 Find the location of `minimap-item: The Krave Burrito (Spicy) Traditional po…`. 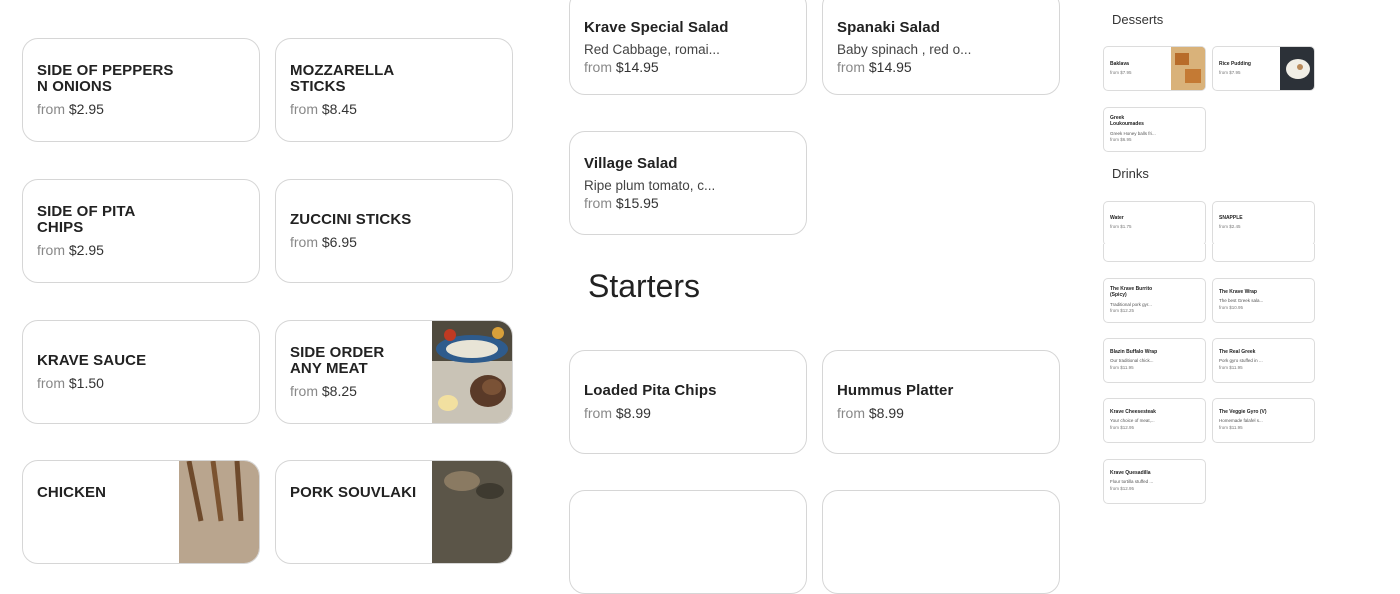

minimap-item: The Krave Burrito (Spicy) Traditional po… is located at coordinates (1154, 300).